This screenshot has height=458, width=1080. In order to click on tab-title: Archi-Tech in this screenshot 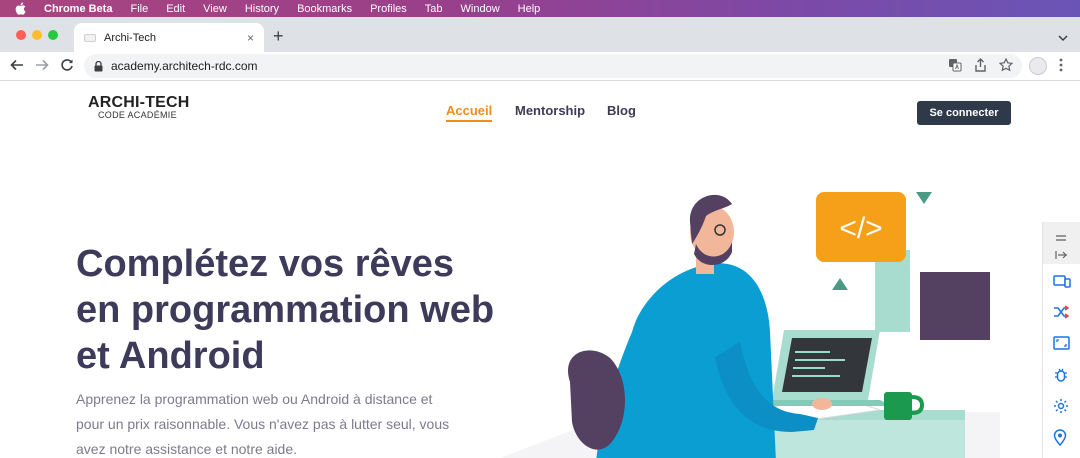, I will do `click(130, 37)`.